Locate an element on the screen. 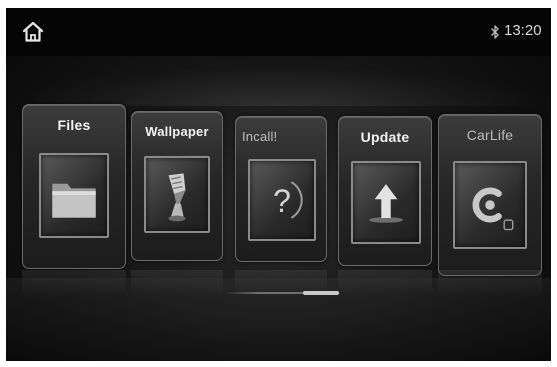 The height and width of the screenshot is (367, 557). app-label: Incall! is located at coordinates (260, 136).